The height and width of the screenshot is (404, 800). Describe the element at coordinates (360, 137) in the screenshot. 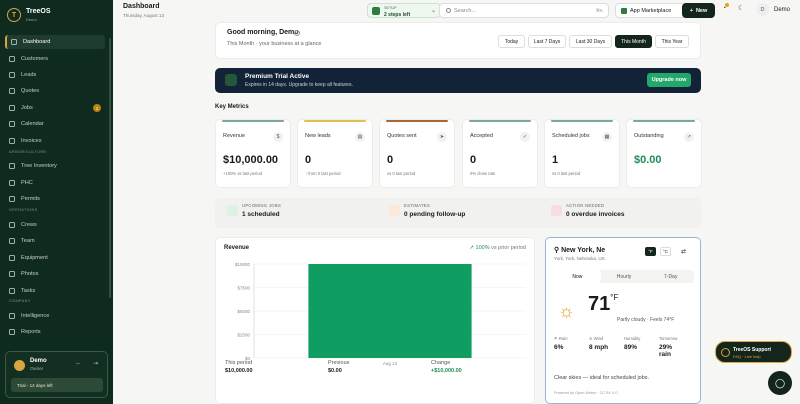

I see `metric-icon: ▤` at that location.